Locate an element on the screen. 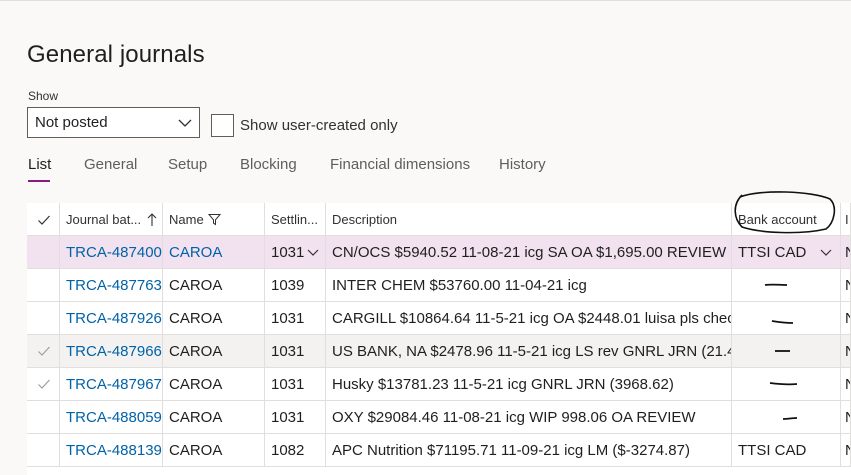 This screenshot has width=851, height=475. filter-icon is located at coordinates (214, 220).